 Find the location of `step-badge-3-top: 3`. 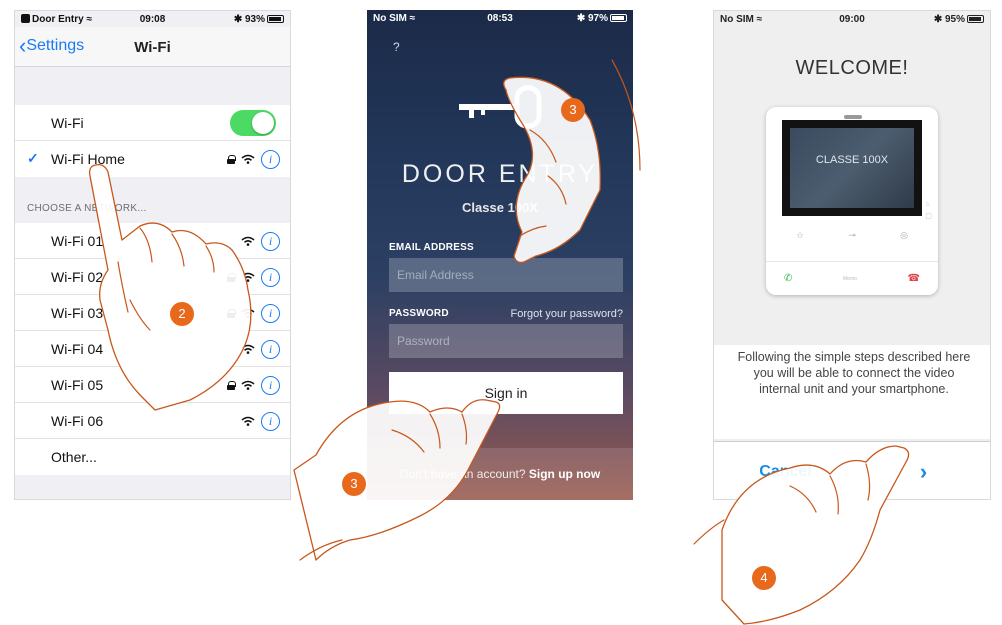

step-badge-3-top: 3 is located at coordinates (573, 110).